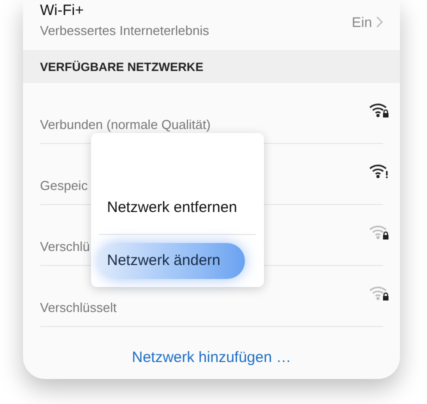 The width and height of the screenshot is (427, 404). I want to click on wifi-plus-row: Wi-Fi+ Verbessertes Interneterlebnis Ein, so click(211, 25).